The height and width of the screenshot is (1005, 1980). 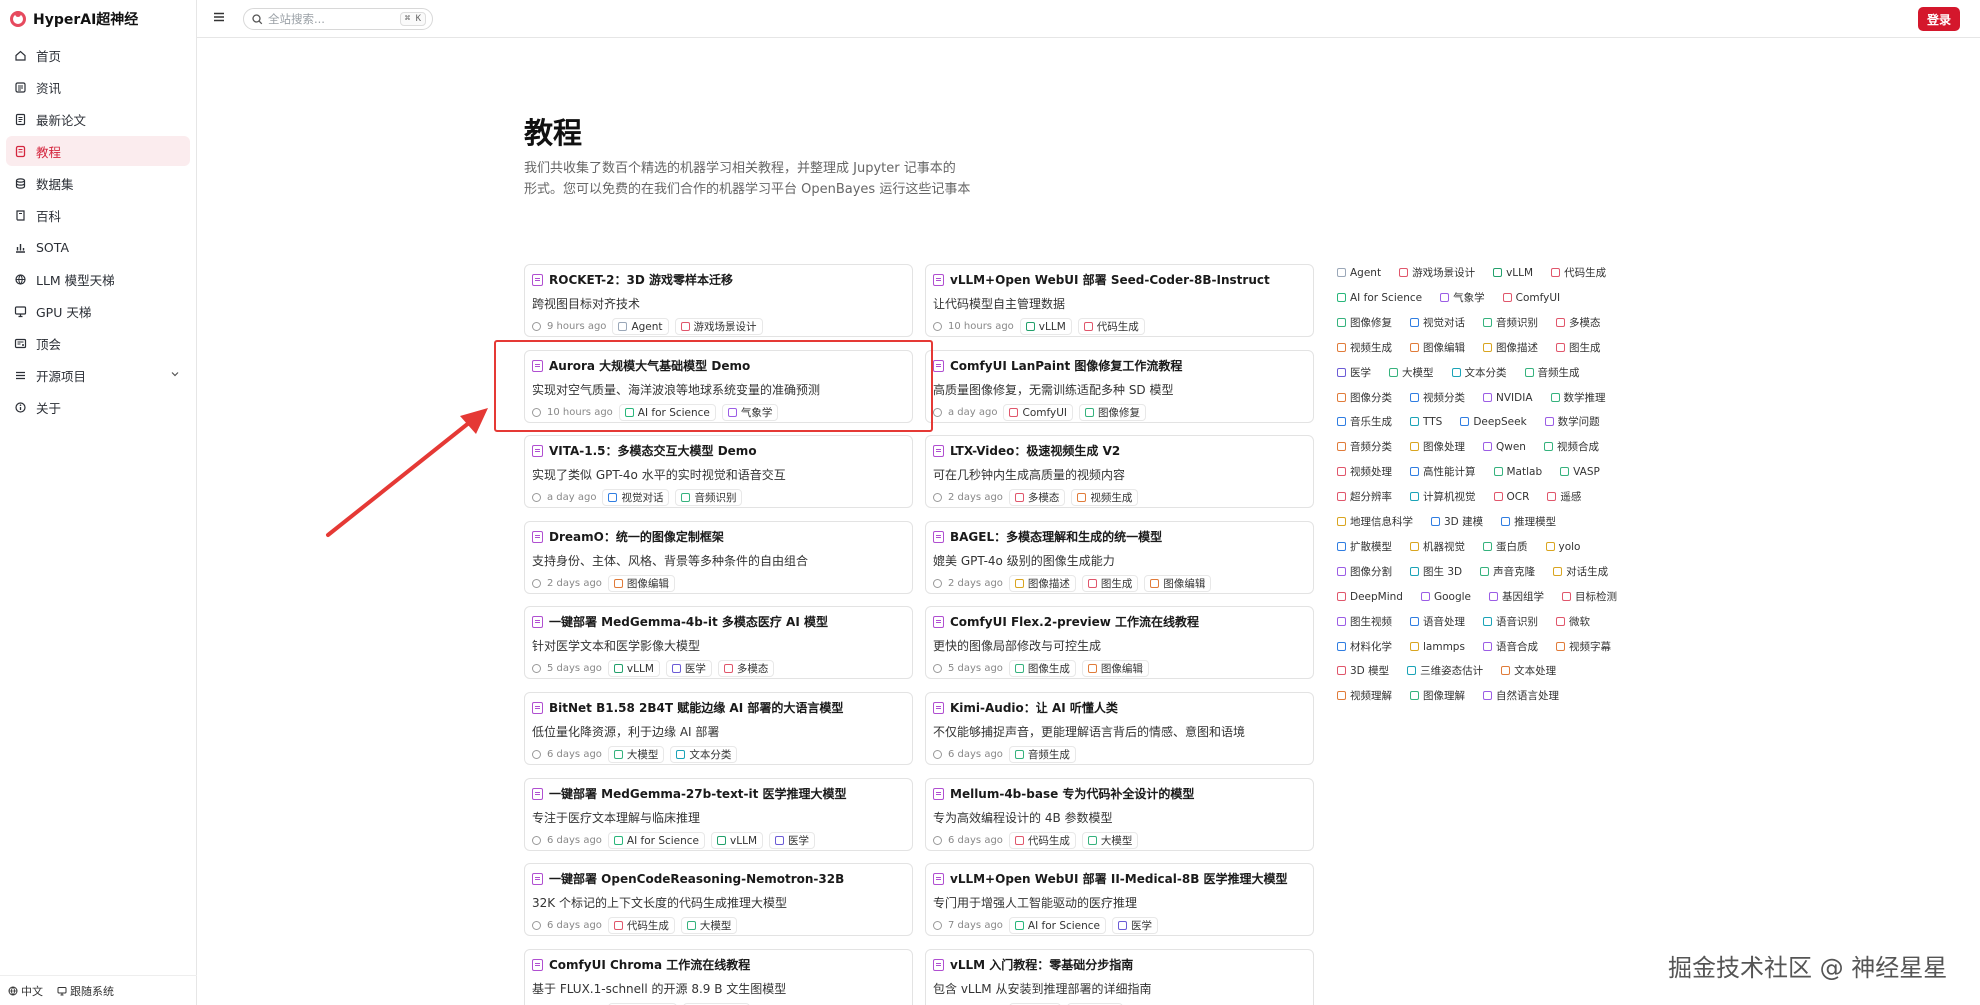 I want to click on tag-chip: AI for Science, so click(x=1057, y=925).